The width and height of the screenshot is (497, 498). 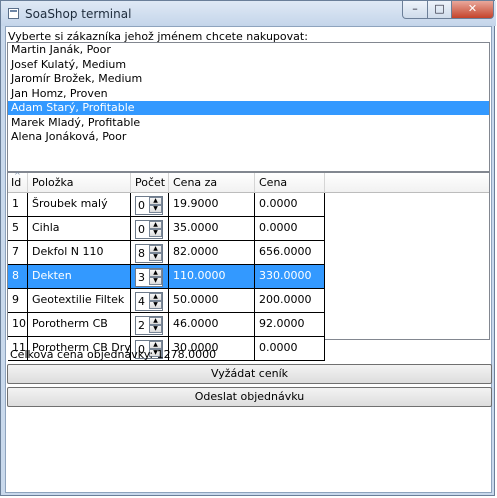 I want to click on title-bar: SoaShop terminal – □ ✕, so click(x=248, y=13).